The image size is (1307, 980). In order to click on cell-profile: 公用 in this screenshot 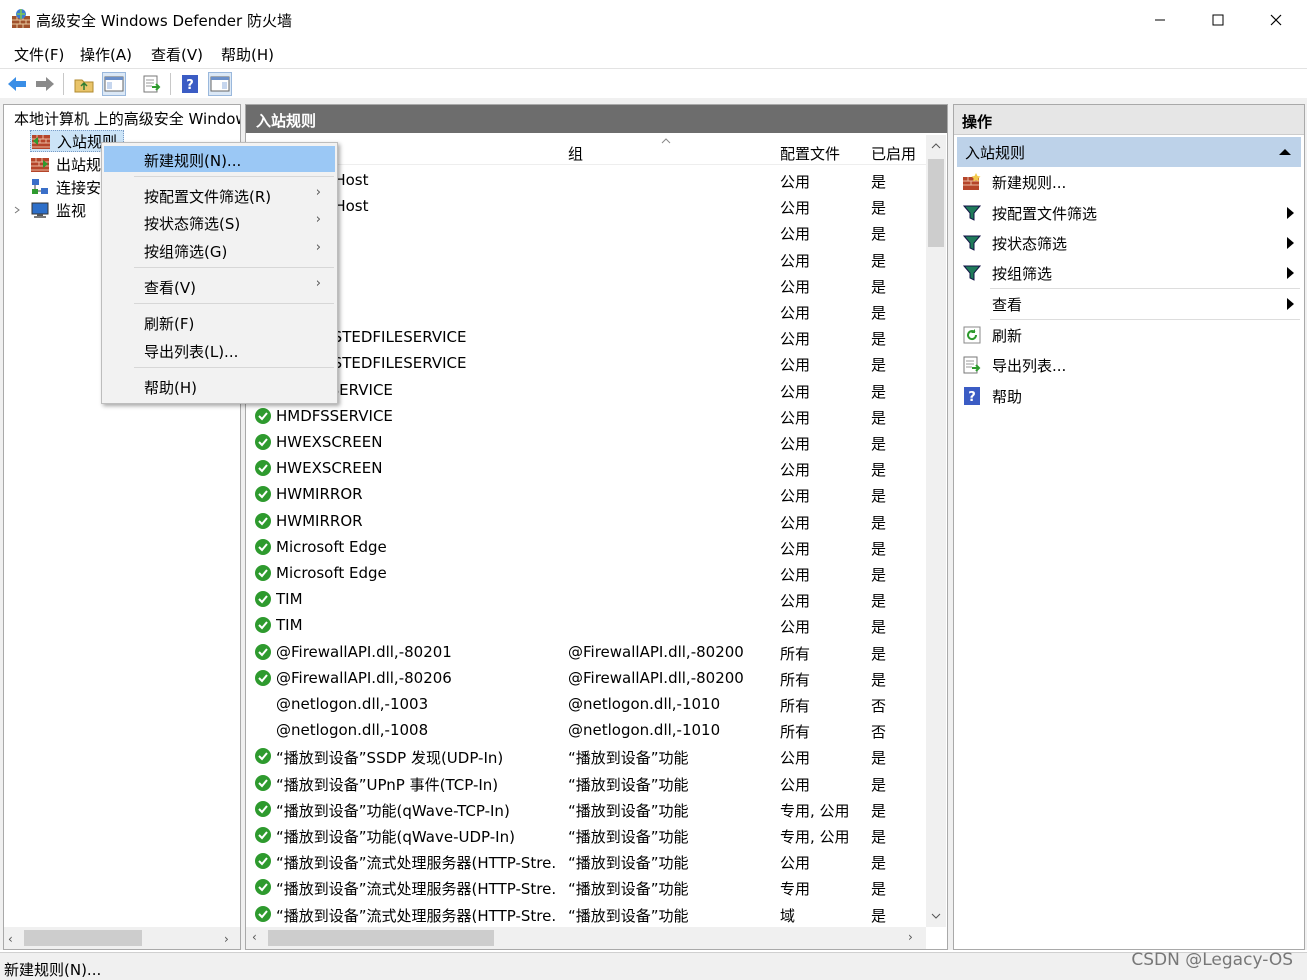, I will do `click(795, 575)`.